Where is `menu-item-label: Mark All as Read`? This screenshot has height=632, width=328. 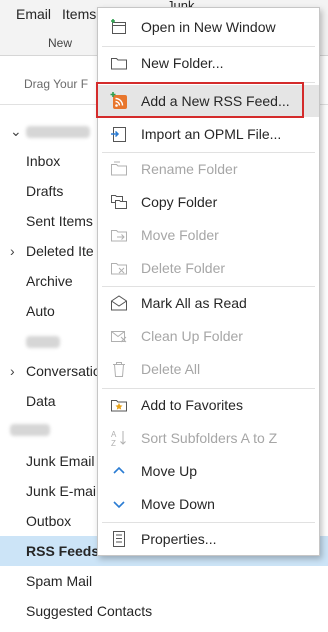
menu-item-label: Mark All as Read is located at coordinates (194, 303).